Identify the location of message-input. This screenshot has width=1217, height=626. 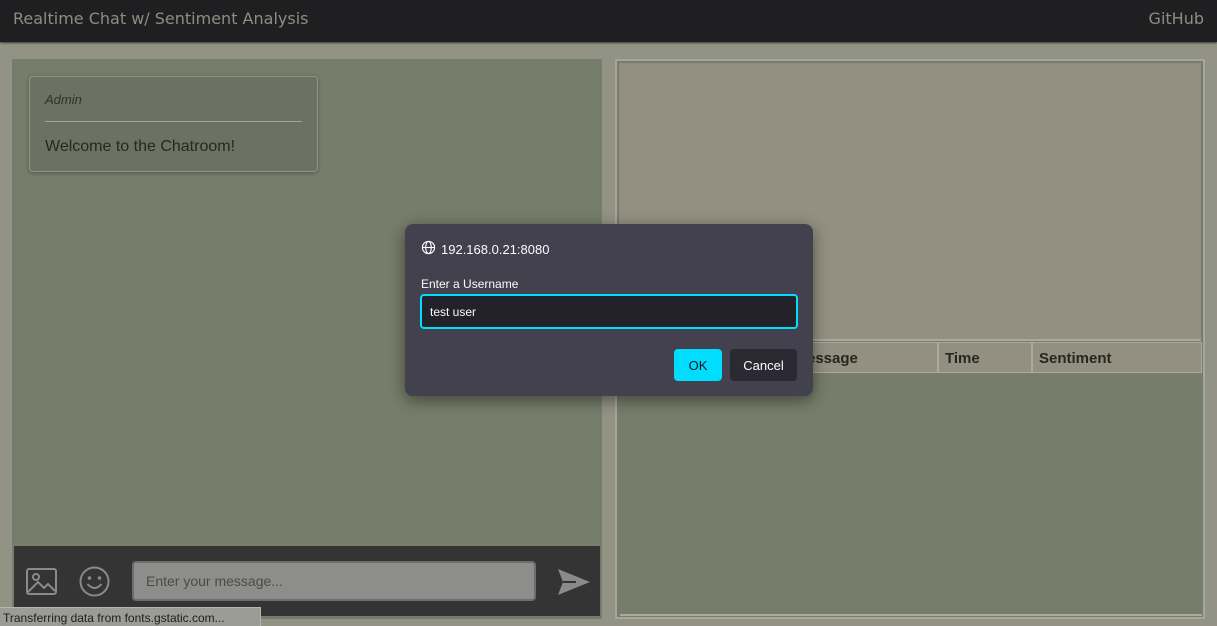
(334, 581).